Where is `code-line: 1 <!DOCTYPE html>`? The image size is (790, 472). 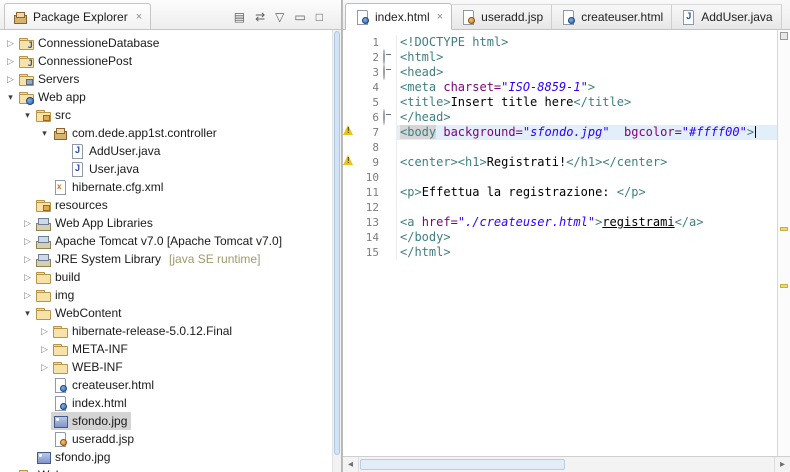
code-line: 1 <!DOCTYPE html> is located at coordinates (560, 42).